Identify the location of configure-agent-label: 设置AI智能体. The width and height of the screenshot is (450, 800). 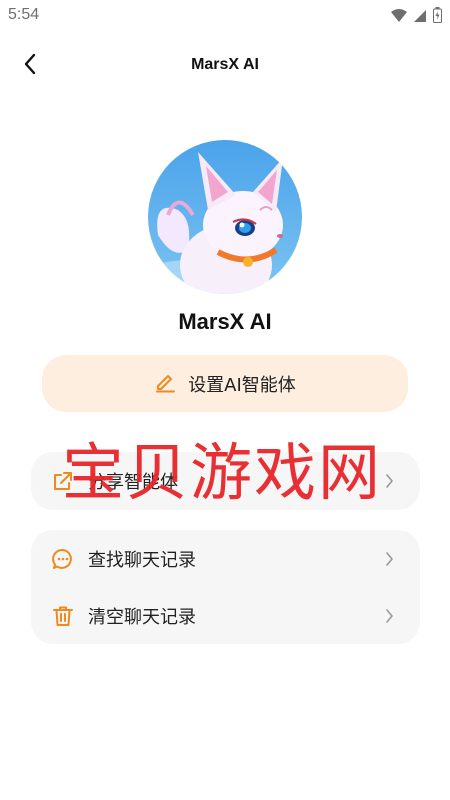
(242, 385).